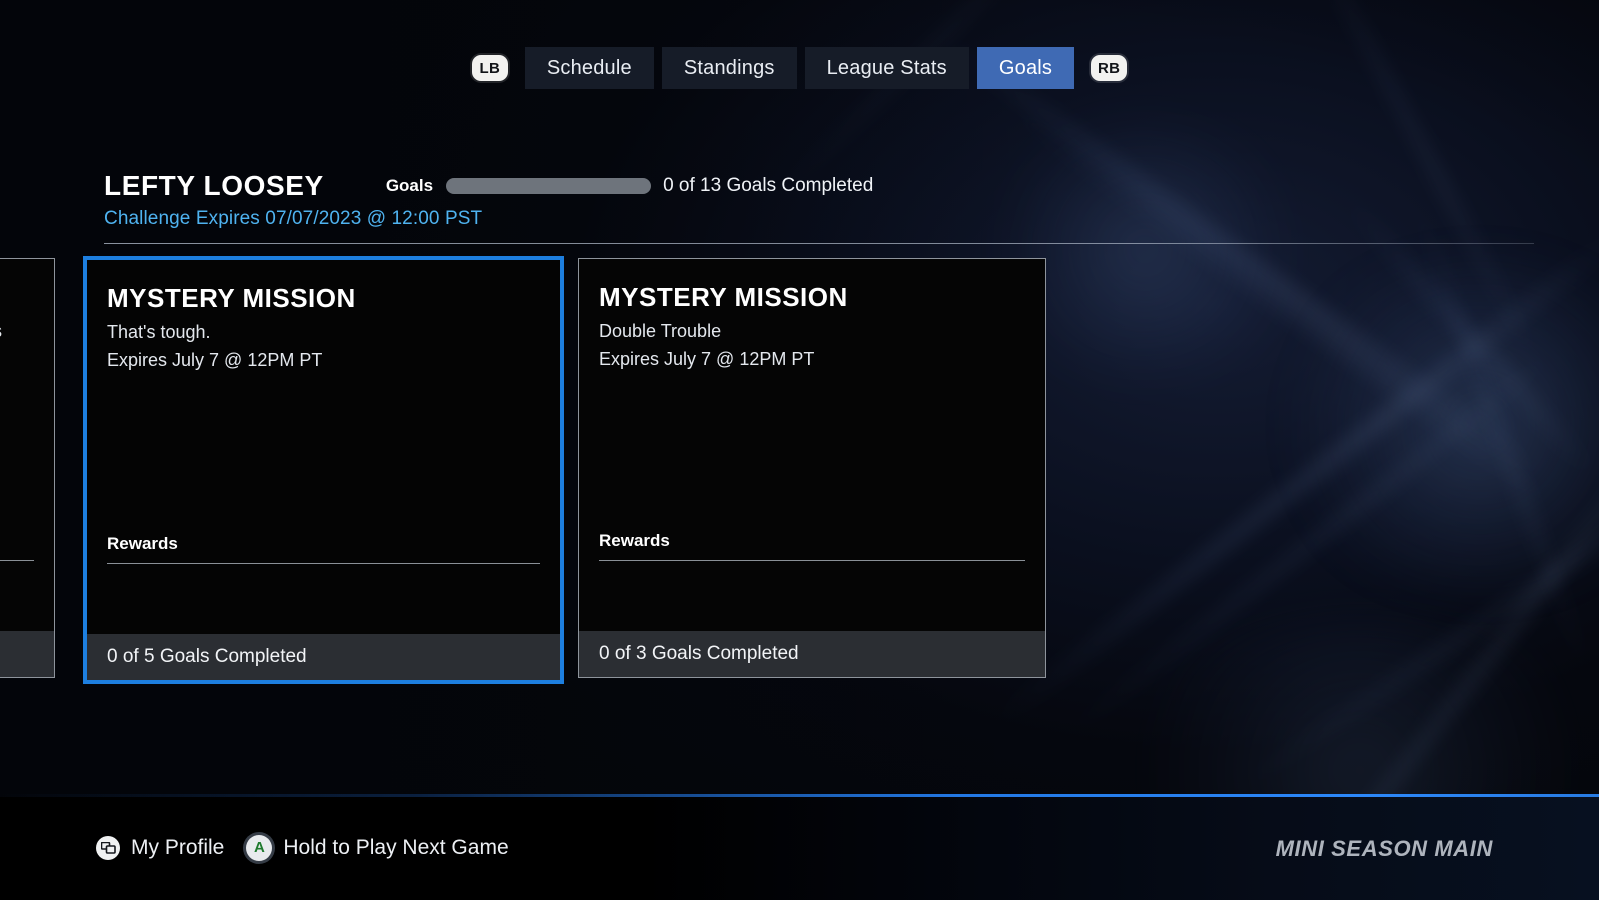  What do you see at coordinates (589, 68) in the screenshot?
I see `tab-schedule: Schedule` at bounding box center [589, 68].